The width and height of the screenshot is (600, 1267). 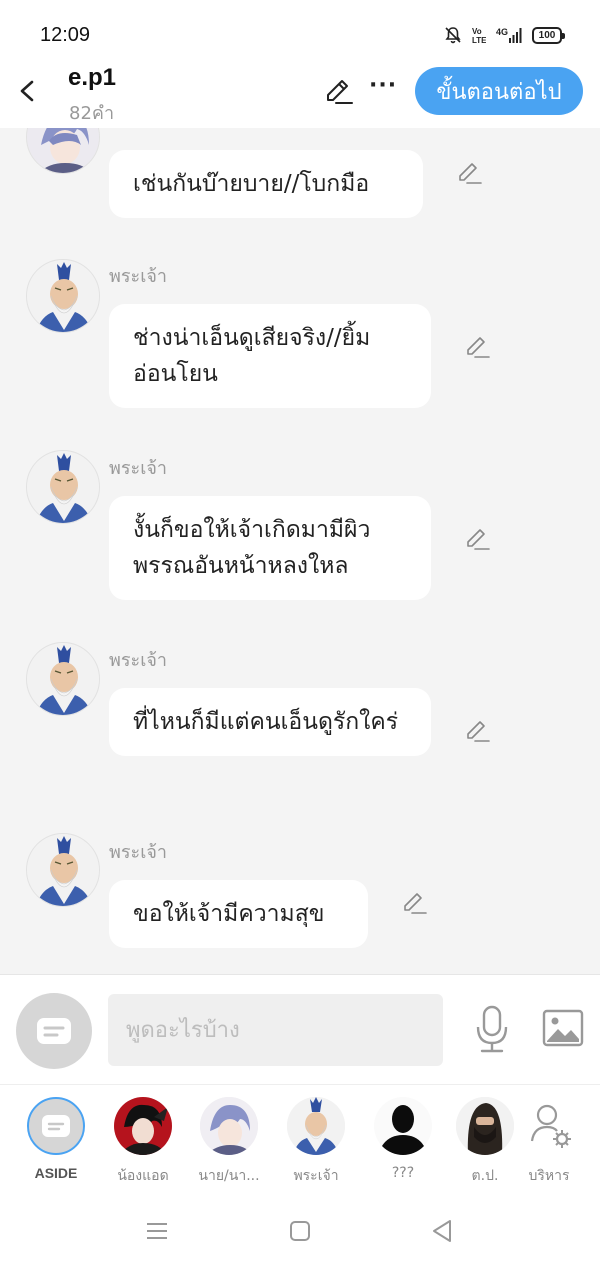 I want to click on character-label: บริหาร, so click(x=549, y=1176).